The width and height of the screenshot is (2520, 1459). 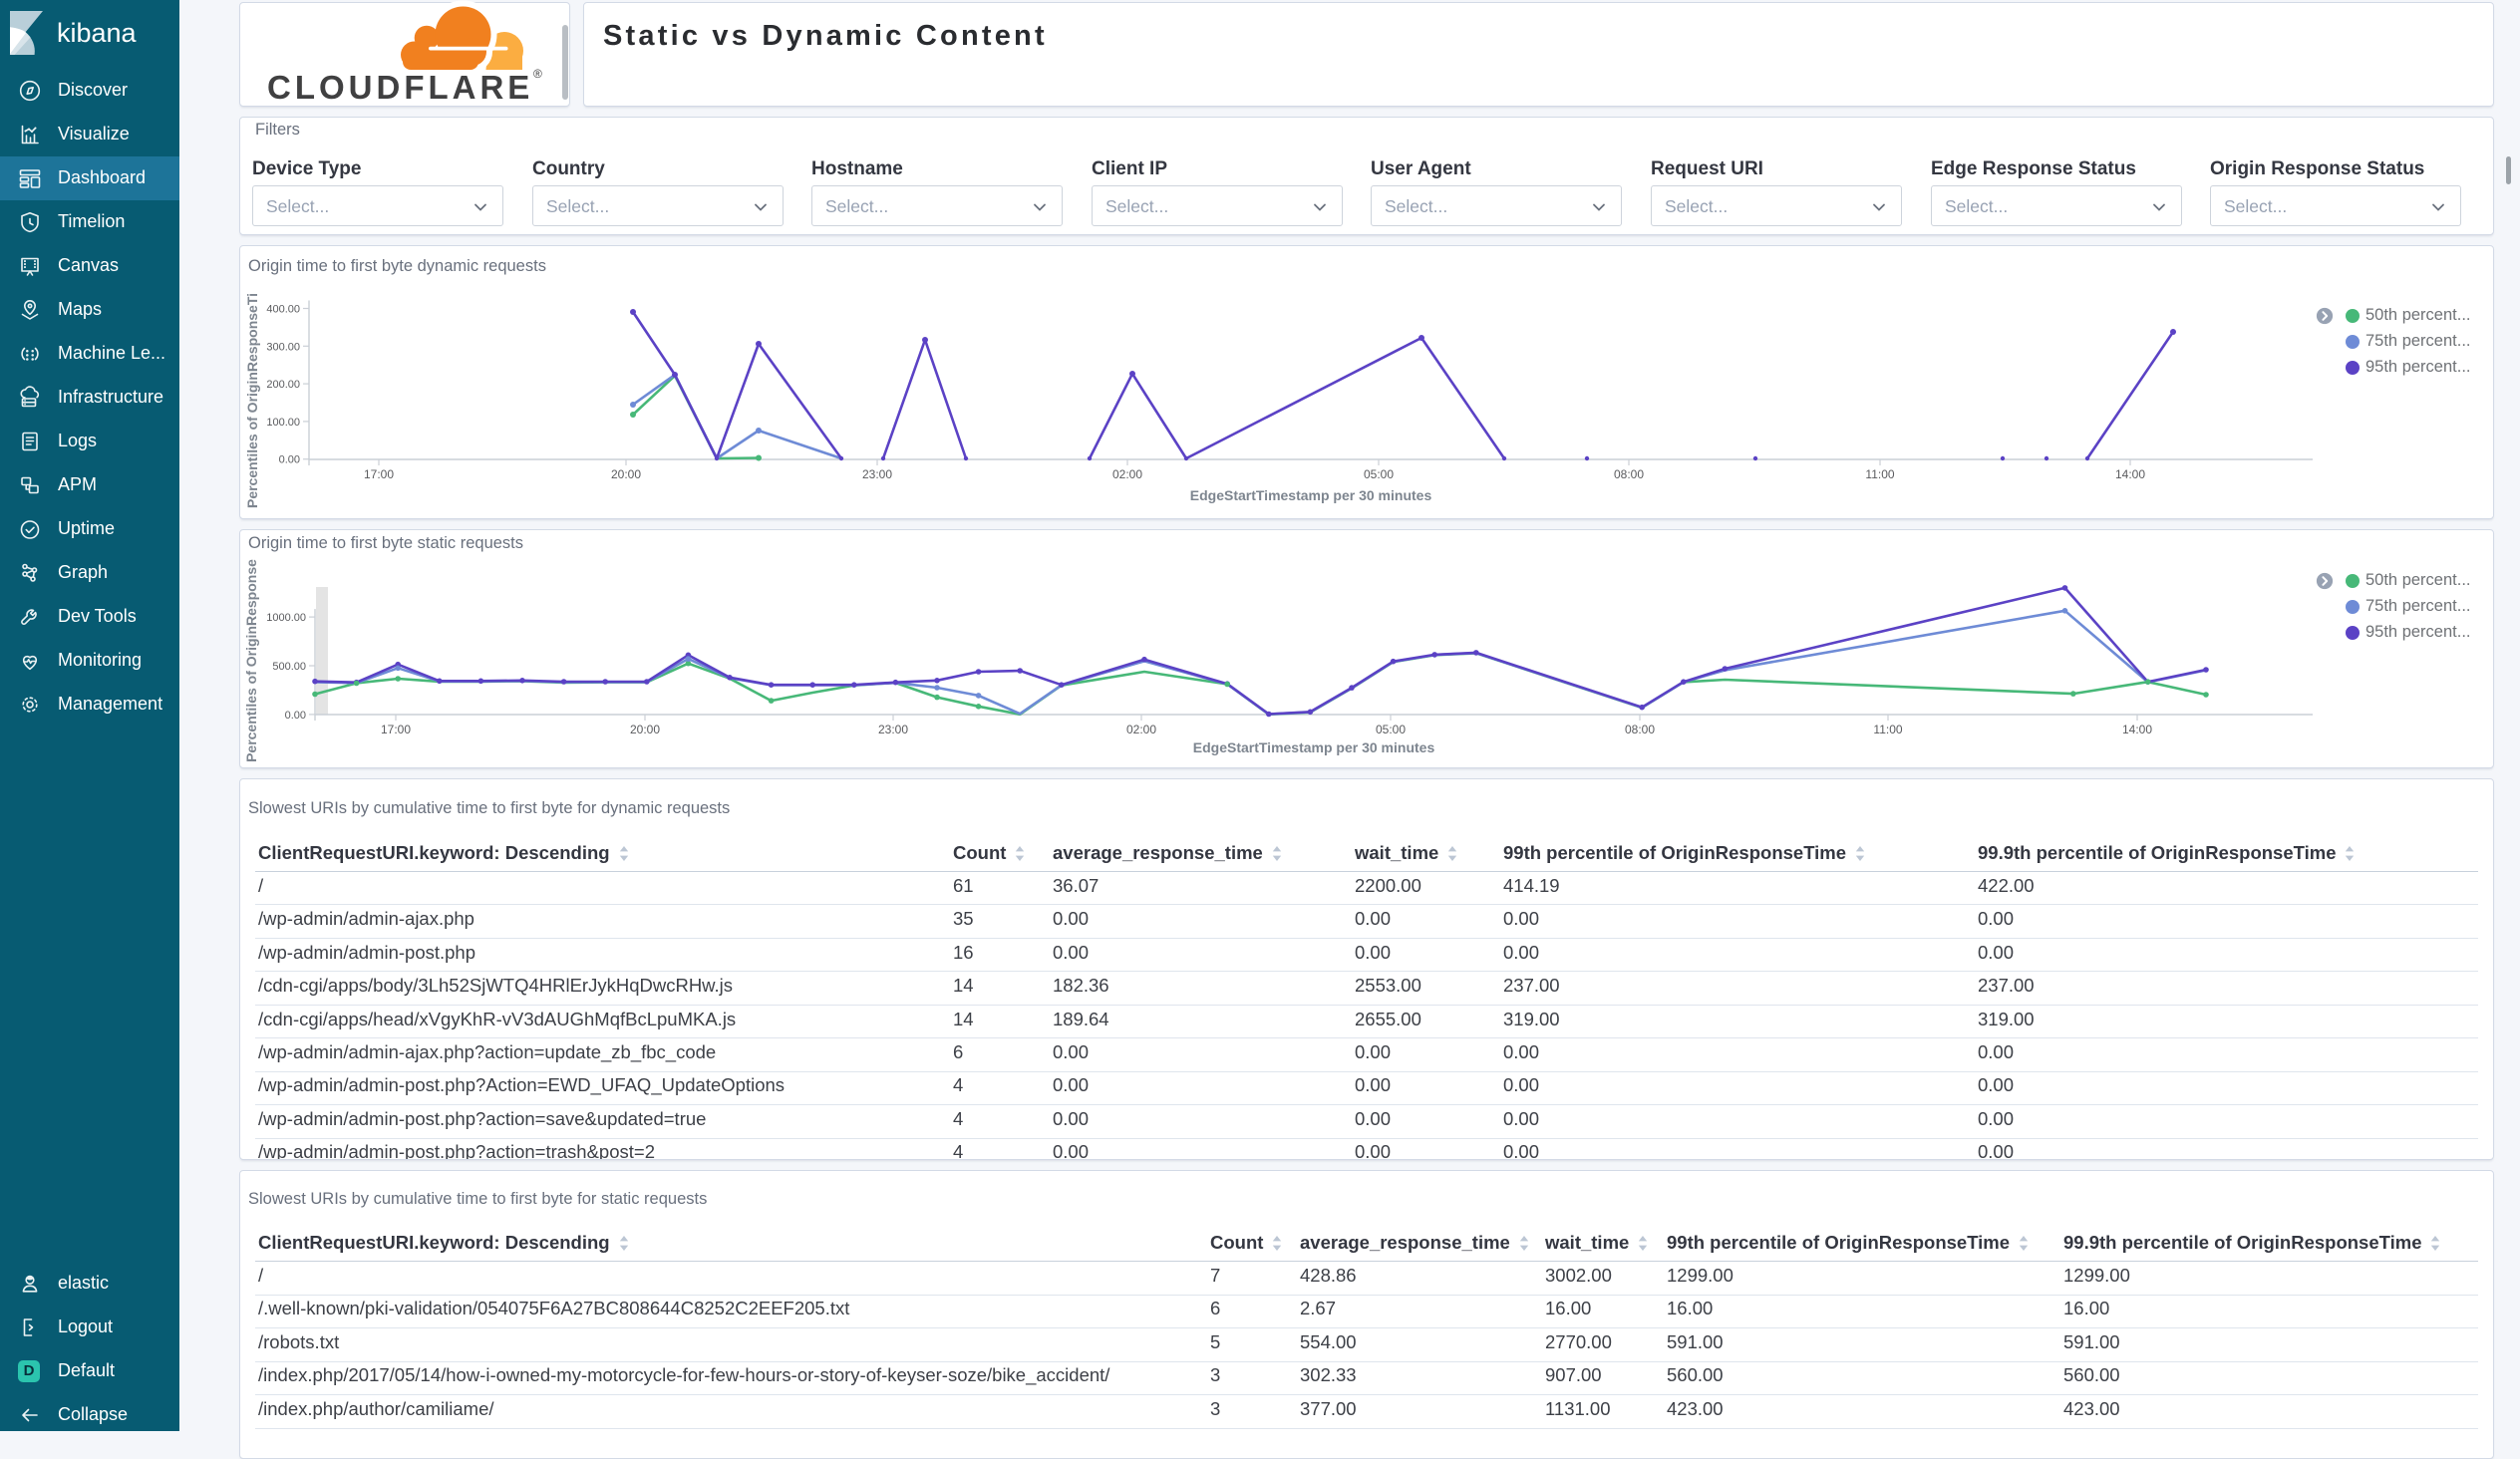 What do you see at coordinates (286, 618) in the screenshot?
I see `svg-text: 1000.00` at bounding box center [286, 618].